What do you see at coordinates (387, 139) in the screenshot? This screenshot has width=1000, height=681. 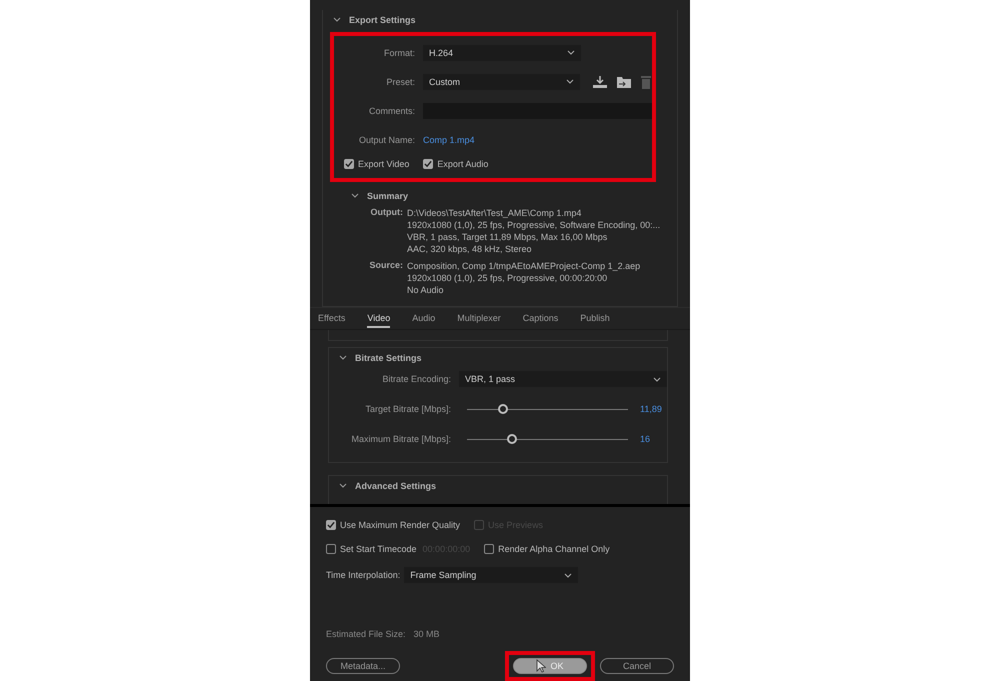 I see `field-label: Output Name:` at bounding box center [387, 139].